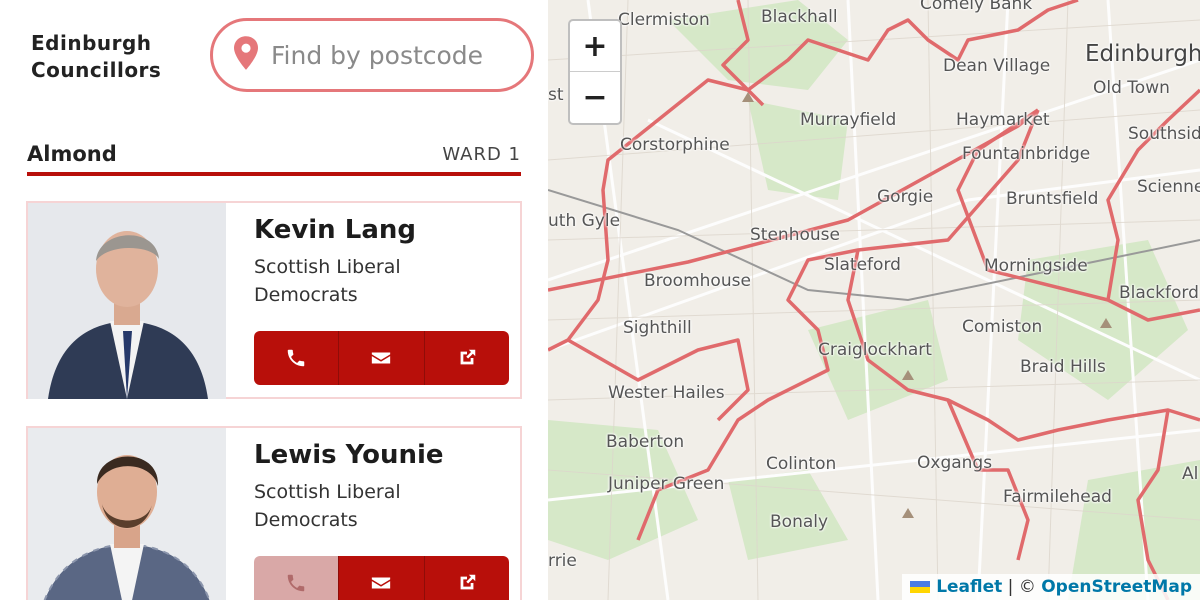 The width and height of the screenshot is (1200, 600). I want to click on place-label: Blackhall, so click(799, 17).